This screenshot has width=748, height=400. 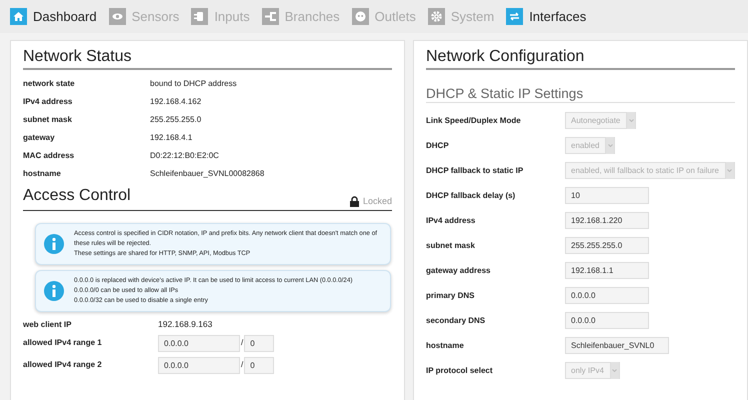 I want to click on nav-tab: Interfaces, so click(x=550, y=16).